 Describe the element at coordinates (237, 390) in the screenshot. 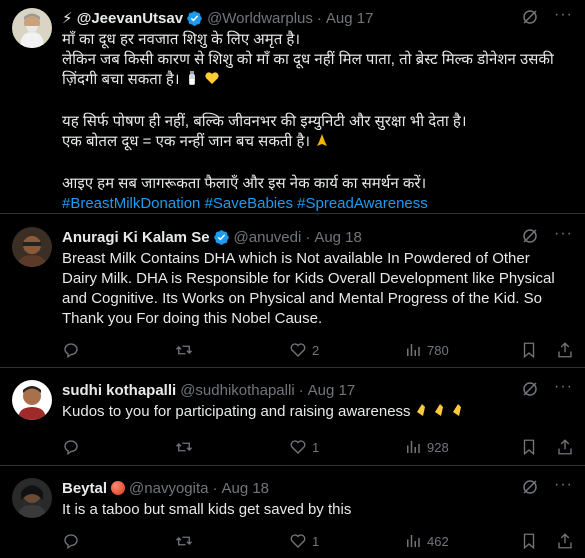

I see `handle: @sudhikothapalli` at that location.